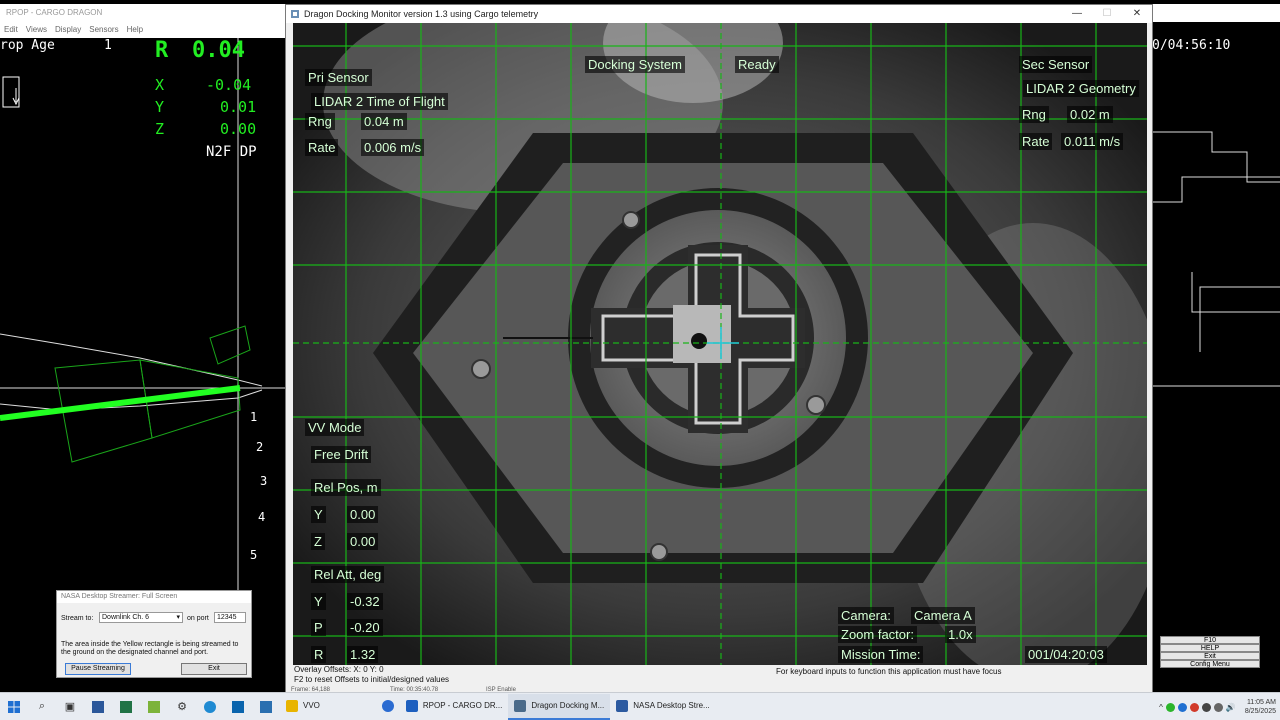 This screenshot has width=1280, height=720. I want to click on outlook-icon, so click(238, 706).